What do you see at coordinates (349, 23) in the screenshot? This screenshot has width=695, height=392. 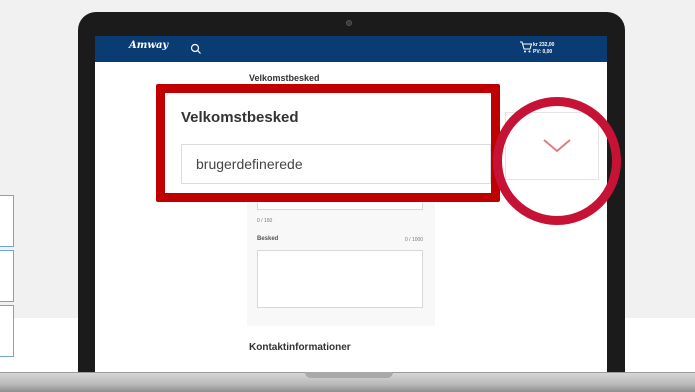 I see `camera-icon` at bounding box center [349, 23].